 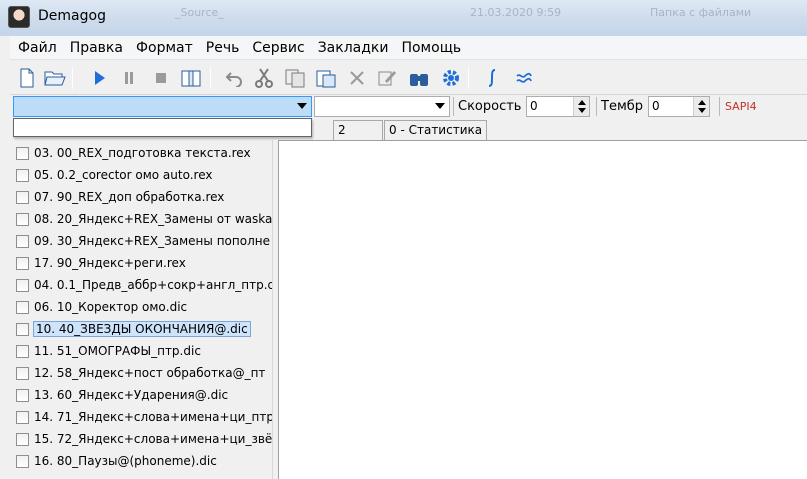 I want to click on list-item: 12. 58_Яндекс+пост обработка@_пт, so click(x=144, y=373).